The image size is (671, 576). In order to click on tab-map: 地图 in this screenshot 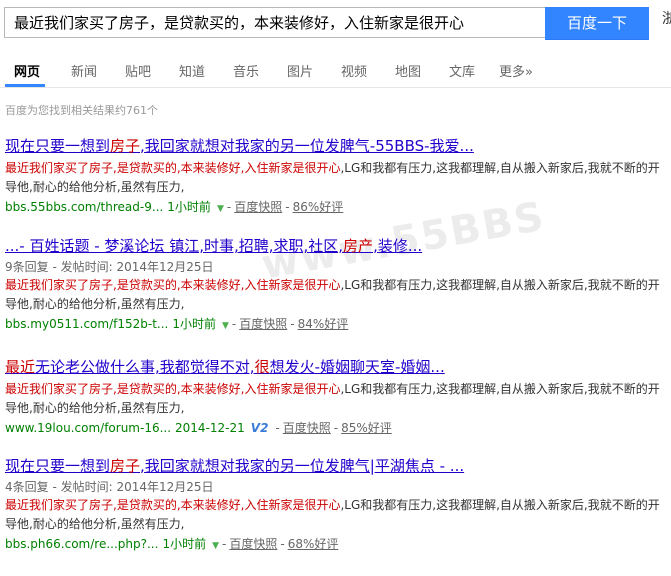, I will do `click(408, 70)`.